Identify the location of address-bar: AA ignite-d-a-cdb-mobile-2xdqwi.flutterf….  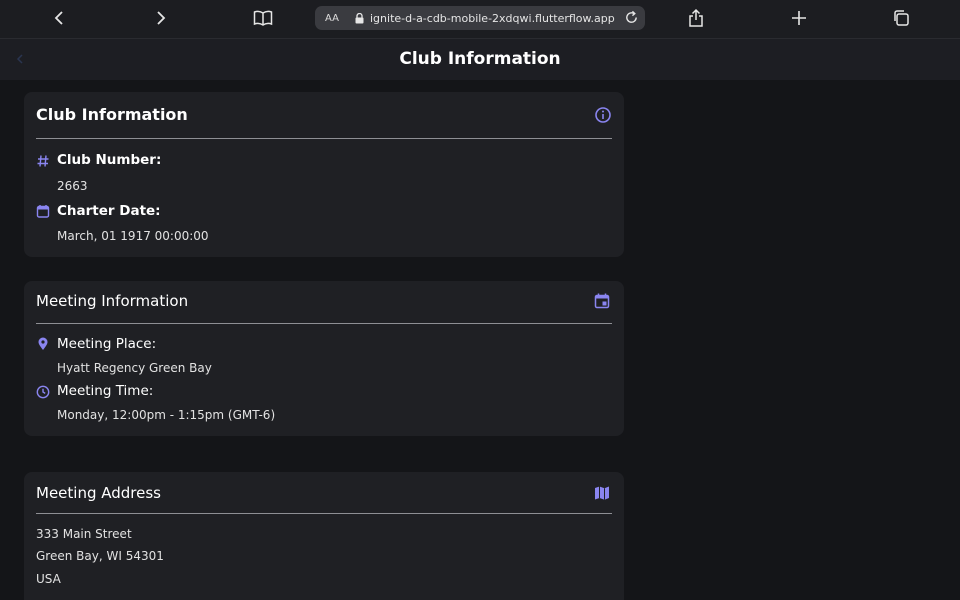
(480, 18).